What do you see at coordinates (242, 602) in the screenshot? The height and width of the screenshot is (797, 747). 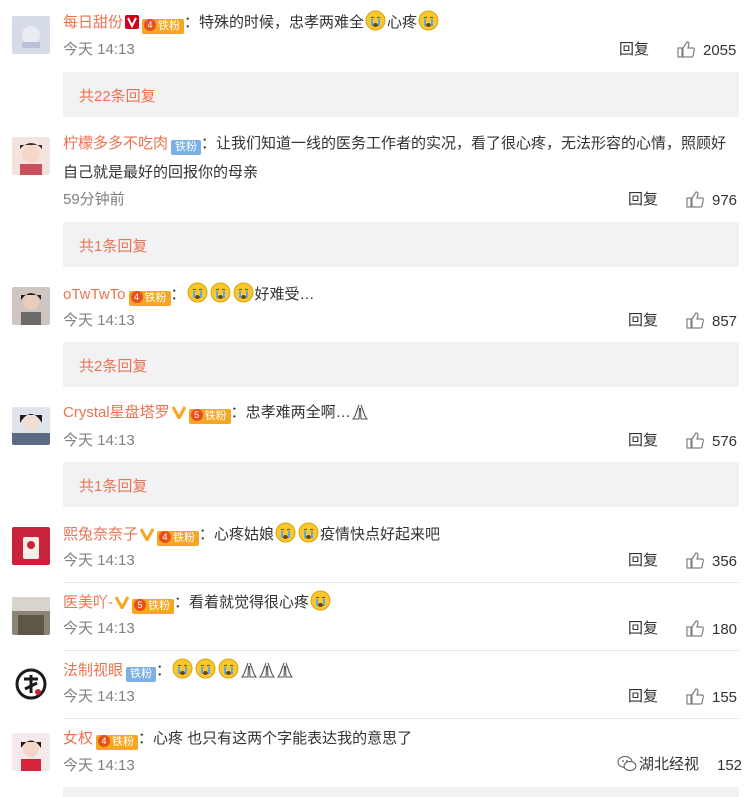 I see `comment-text: ：看着就觉得很心疼` at bounding box center [242, 602].